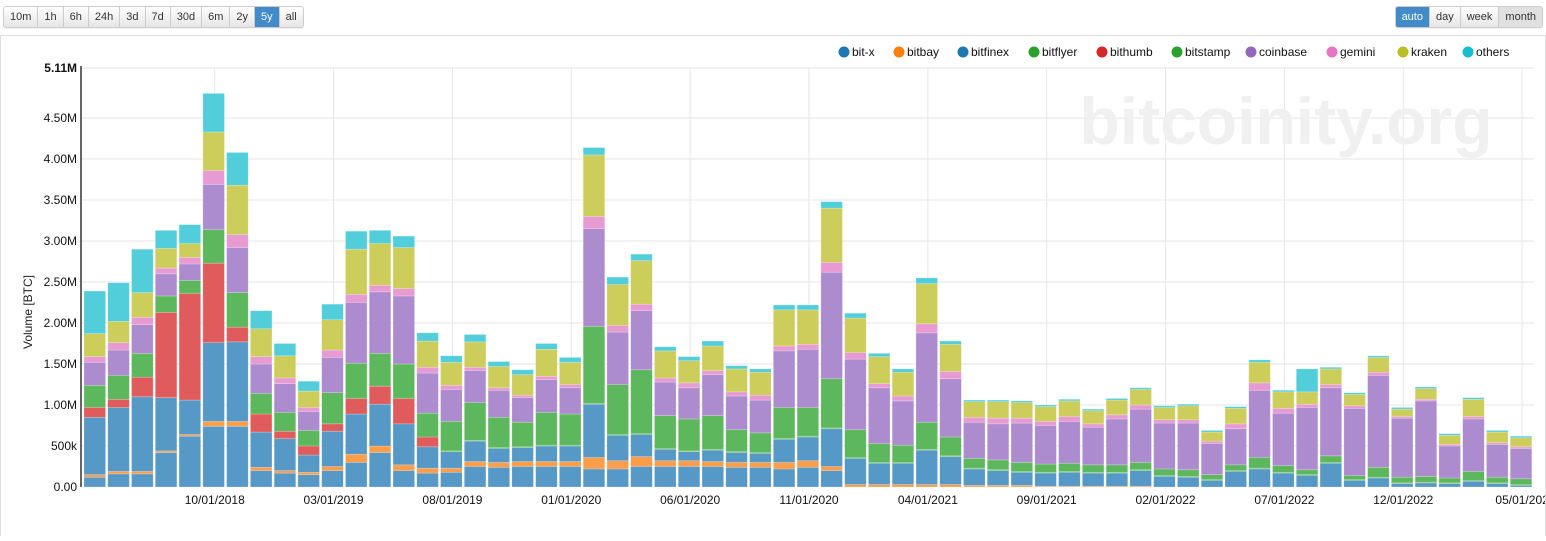 This screenshot has width=1546, height=541. Describe the element at coordinates (916, 52) in the screenshot. I see `legend-item-bitbay: bitbay` at that location.